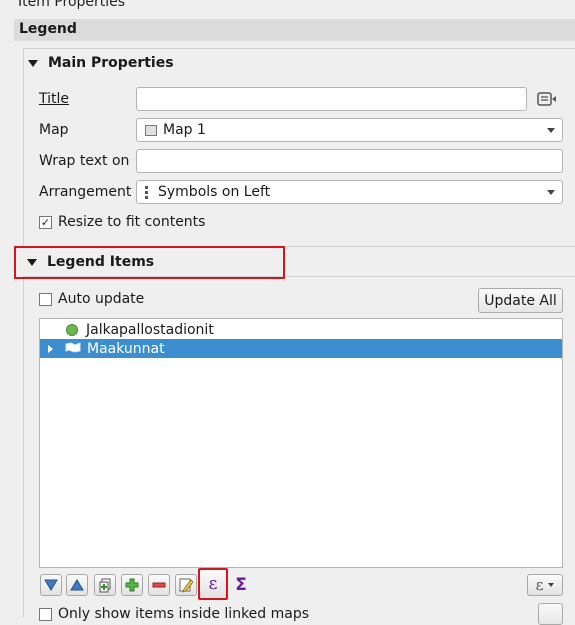 The image size is (575, 625). Describe the element at coordinates (301, 348) in the screenshot. I see `tree-item-maakunnat: Maakunnat` at that location.